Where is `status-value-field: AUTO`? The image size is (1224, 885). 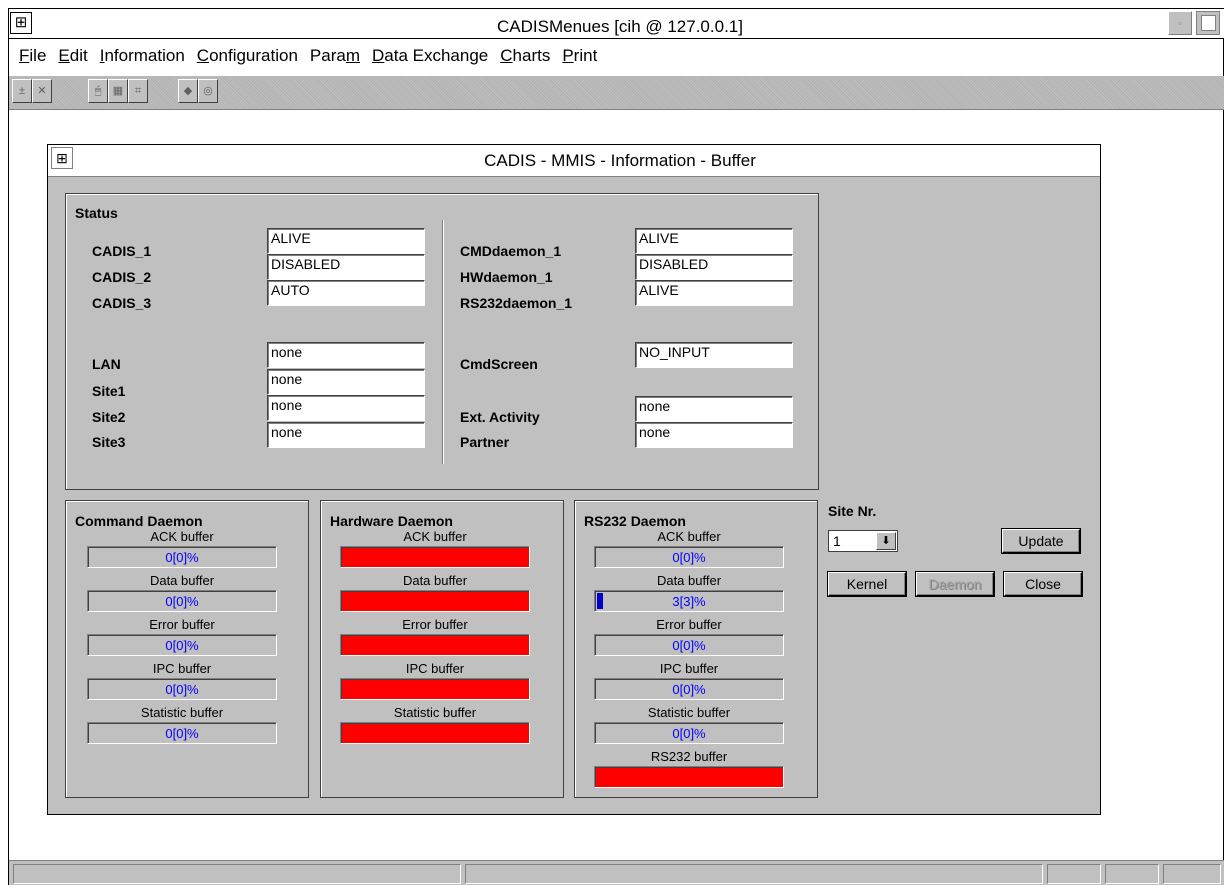 status-value-field: AUTO is located at coordinates (346, 293).